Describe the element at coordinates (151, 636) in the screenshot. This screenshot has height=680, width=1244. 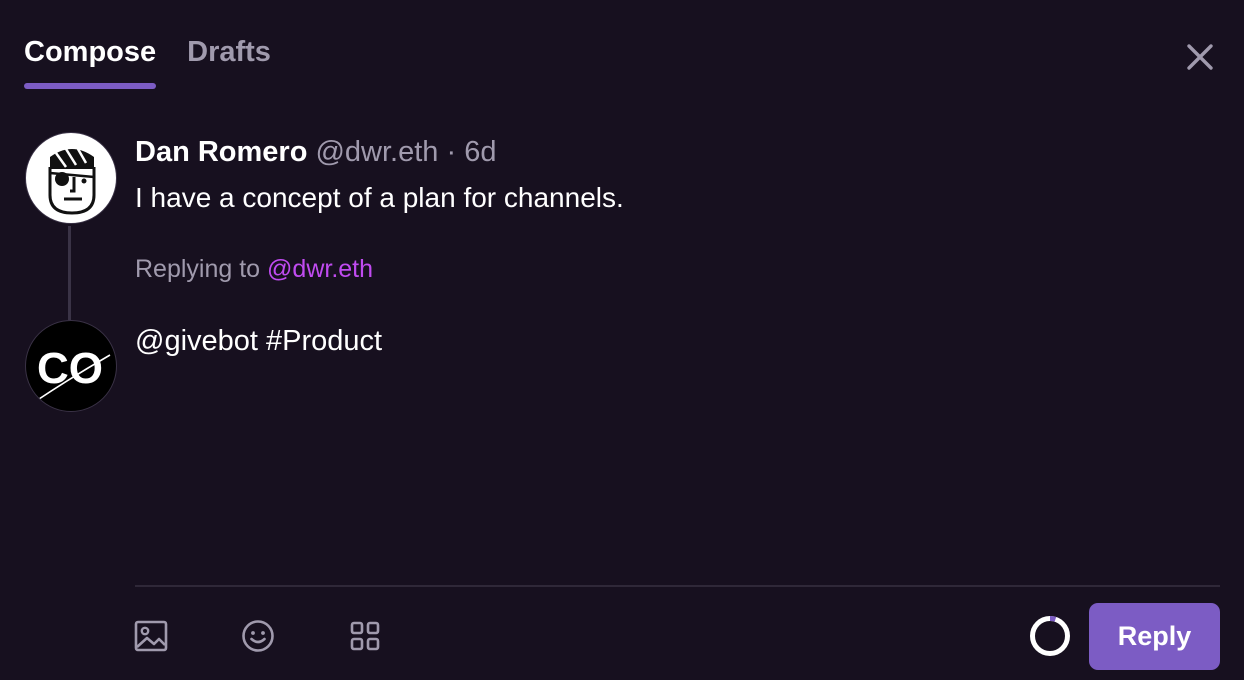
I see `image-icon` at that location.